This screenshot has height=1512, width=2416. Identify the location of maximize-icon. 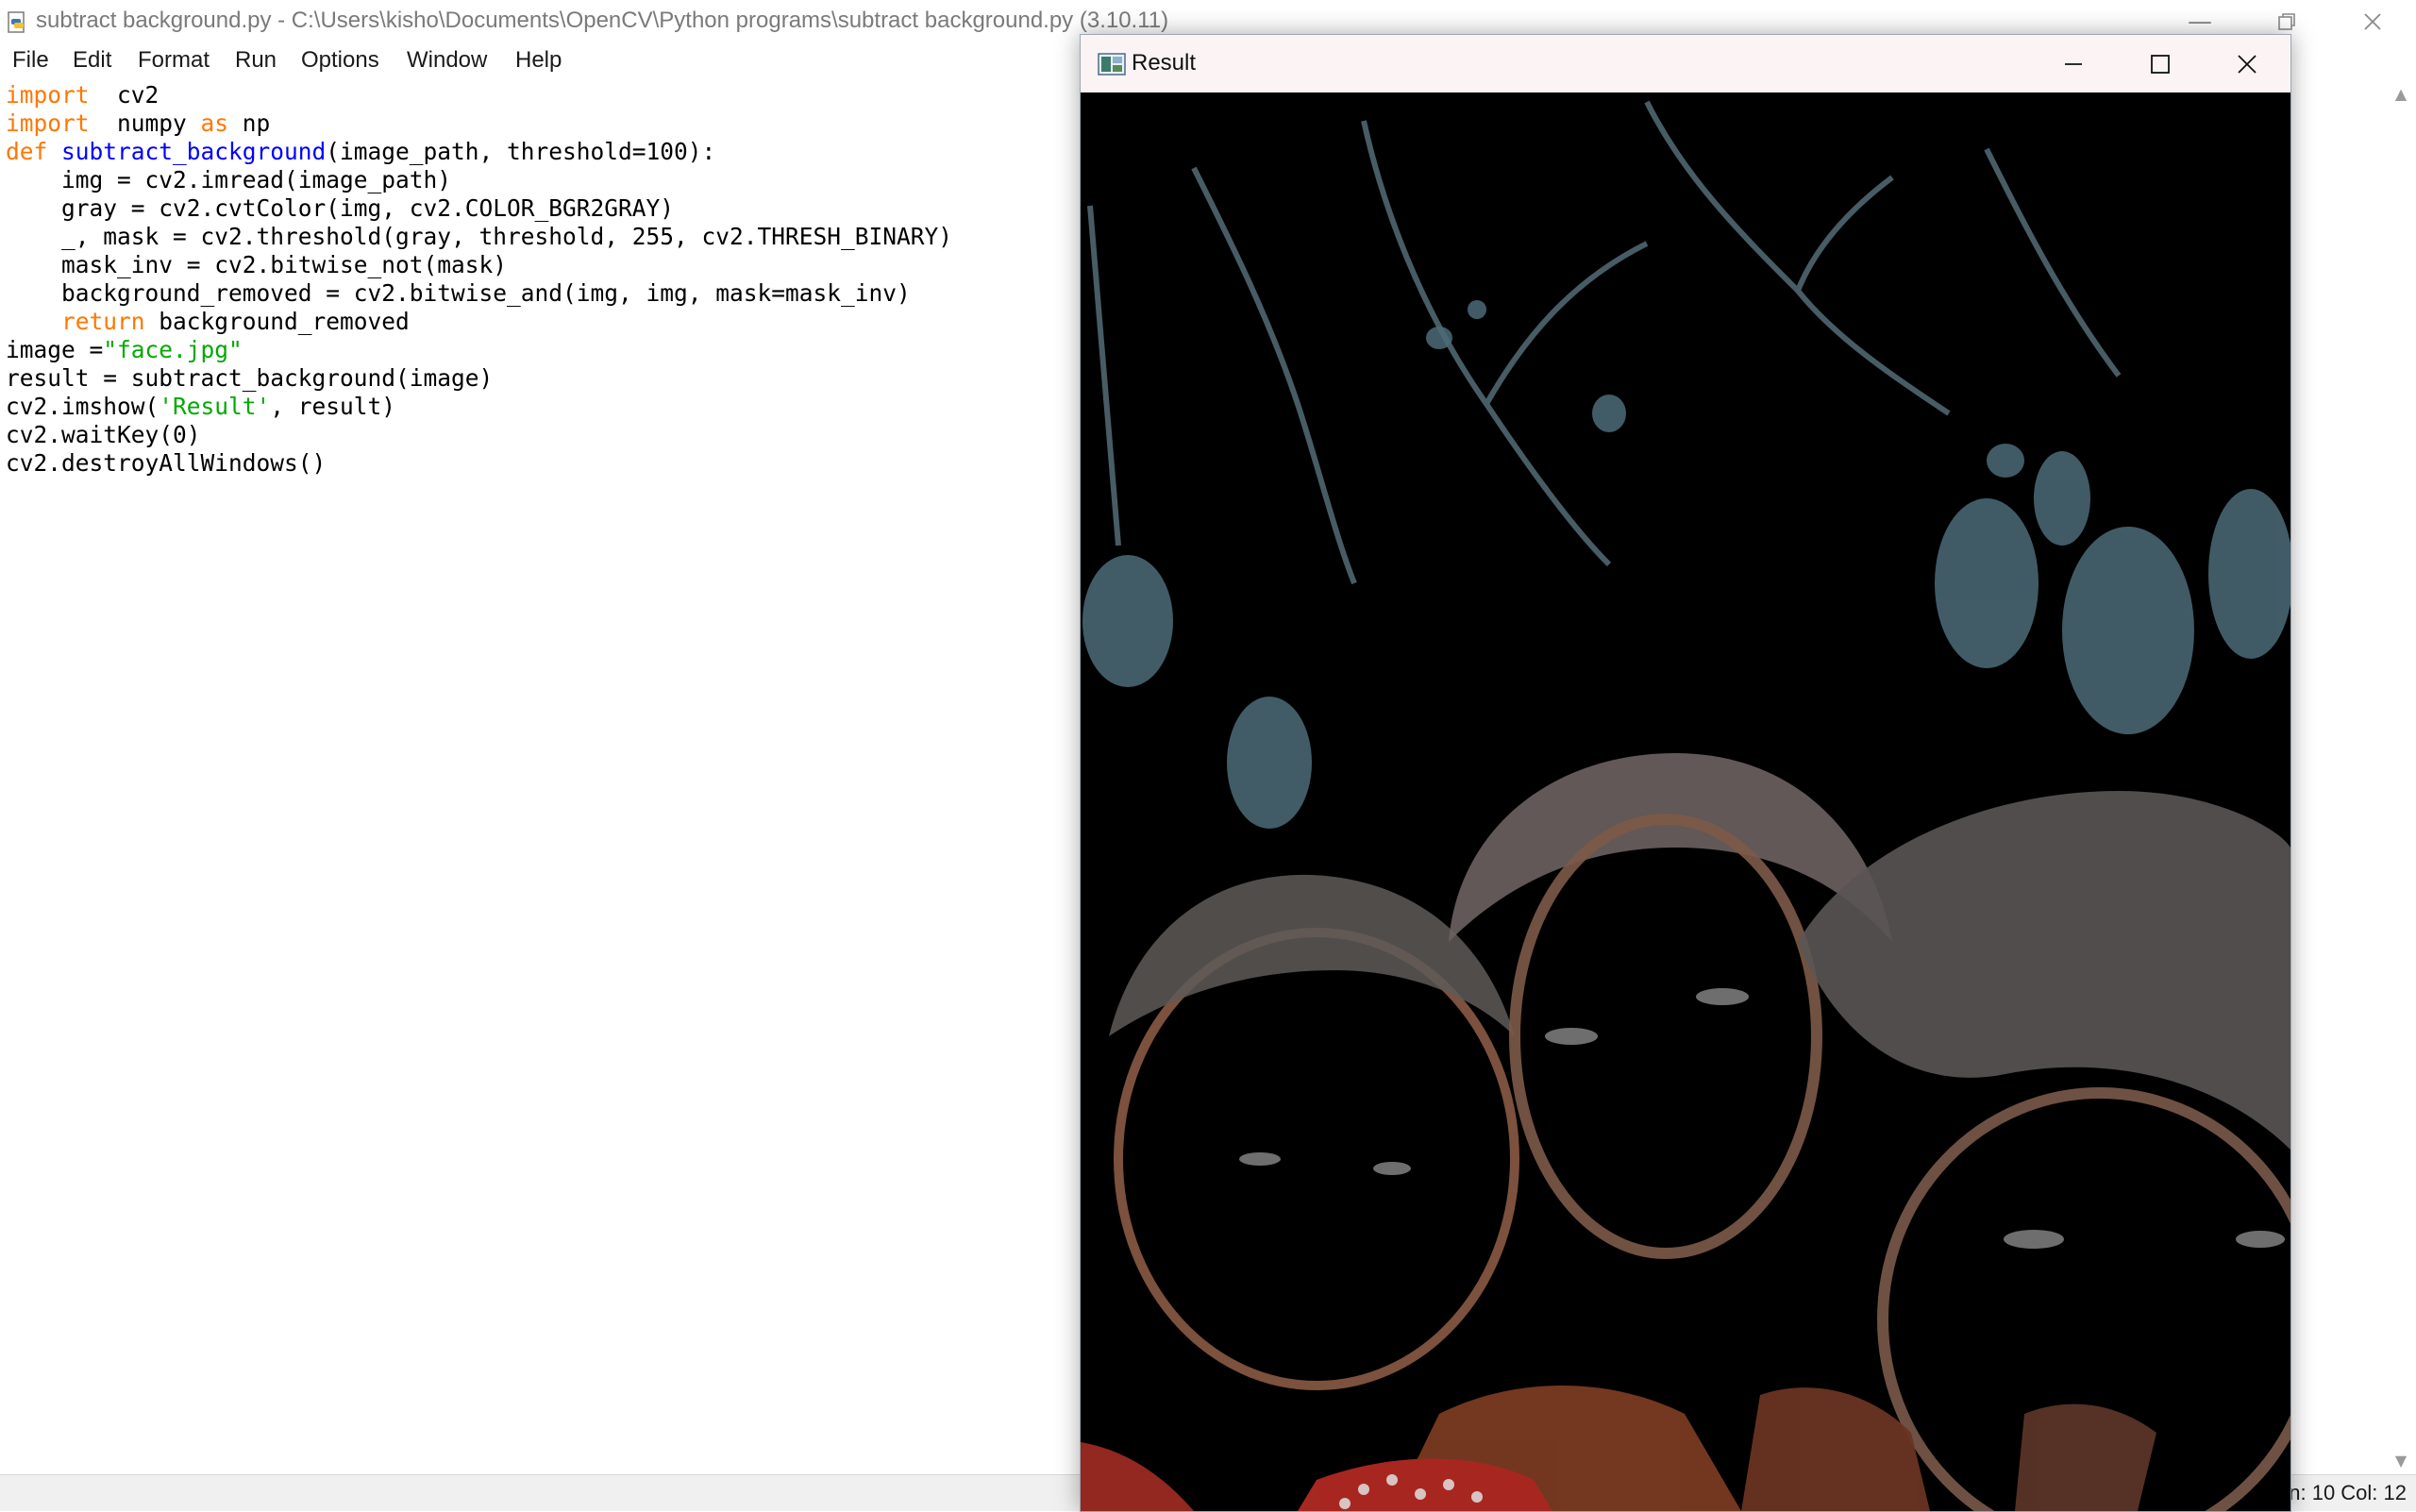
(2160, 64).